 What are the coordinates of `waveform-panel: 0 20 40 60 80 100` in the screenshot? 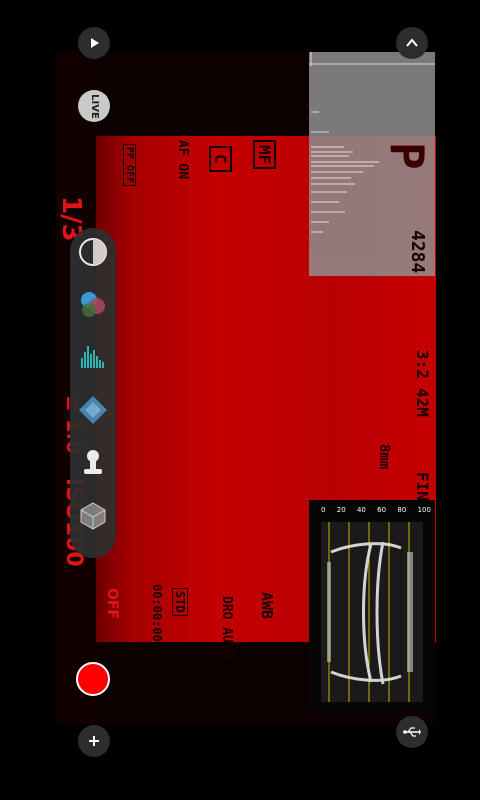 It's located at (372, 605).